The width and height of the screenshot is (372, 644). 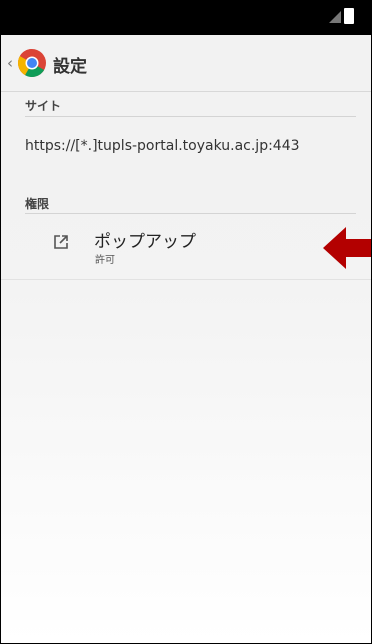 I want to click on battery-icon, so click(x=349, y=16).